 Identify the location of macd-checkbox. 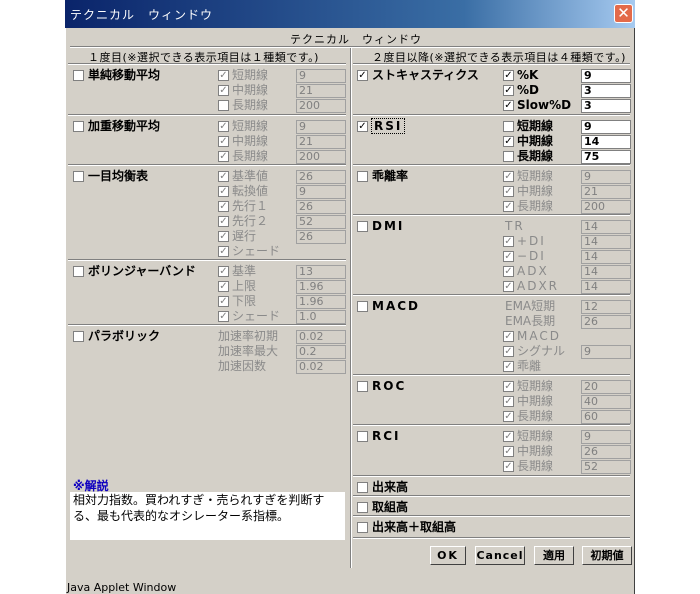
(362, 306).